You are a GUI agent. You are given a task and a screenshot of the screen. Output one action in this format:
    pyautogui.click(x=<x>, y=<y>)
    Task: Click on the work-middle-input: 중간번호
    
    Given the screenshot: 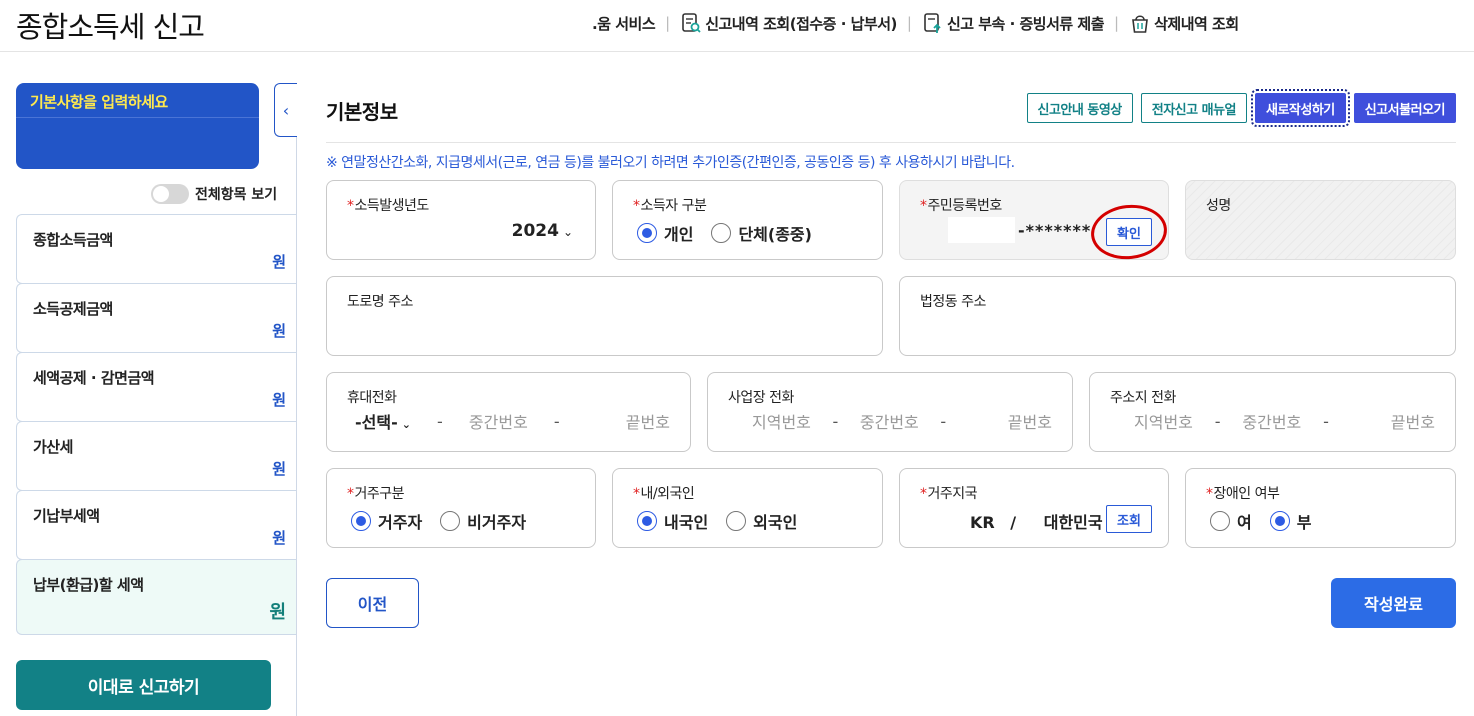 What is the action you would take?
    pyautogui.click(x=889, y=421)
    